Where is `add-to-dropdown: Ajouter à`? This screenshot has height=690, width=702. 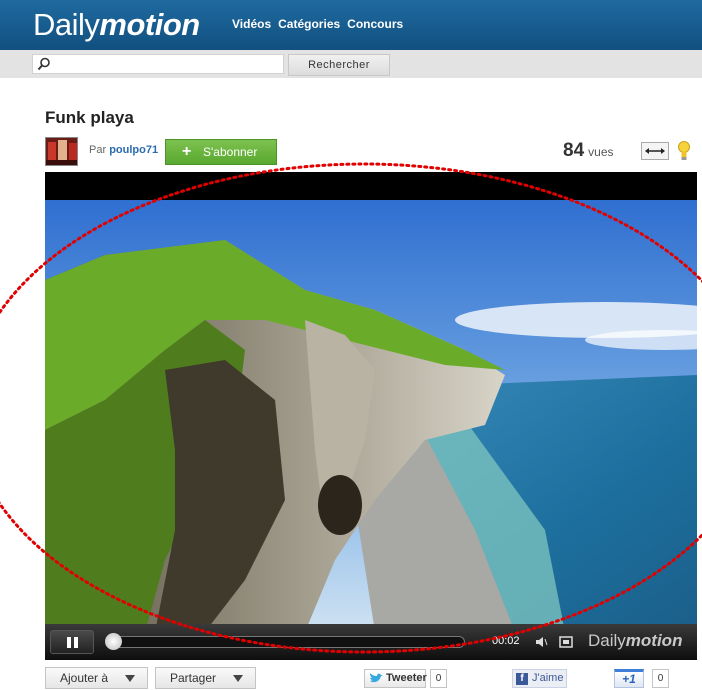 add-to-dropdown: Ajouter à is located at coordinates (96, 678).